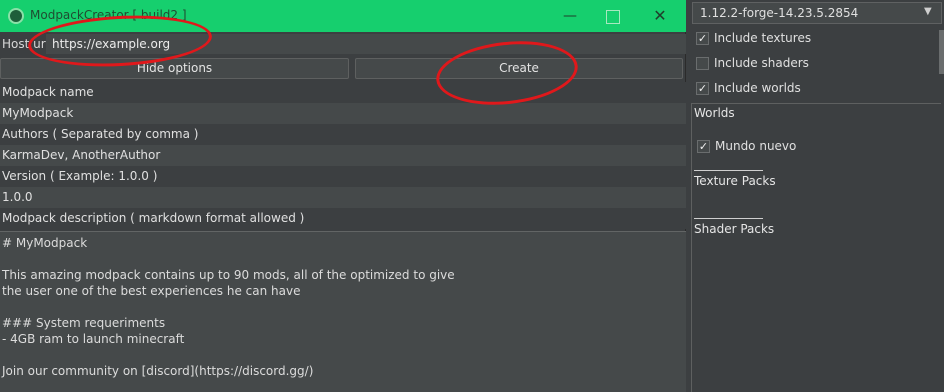 Image resolution: width=944 pixels, height=392 pixels. I want to click on forge-version-select: 1.12.2-forge-14.23.5.2854, so click(817, 13).